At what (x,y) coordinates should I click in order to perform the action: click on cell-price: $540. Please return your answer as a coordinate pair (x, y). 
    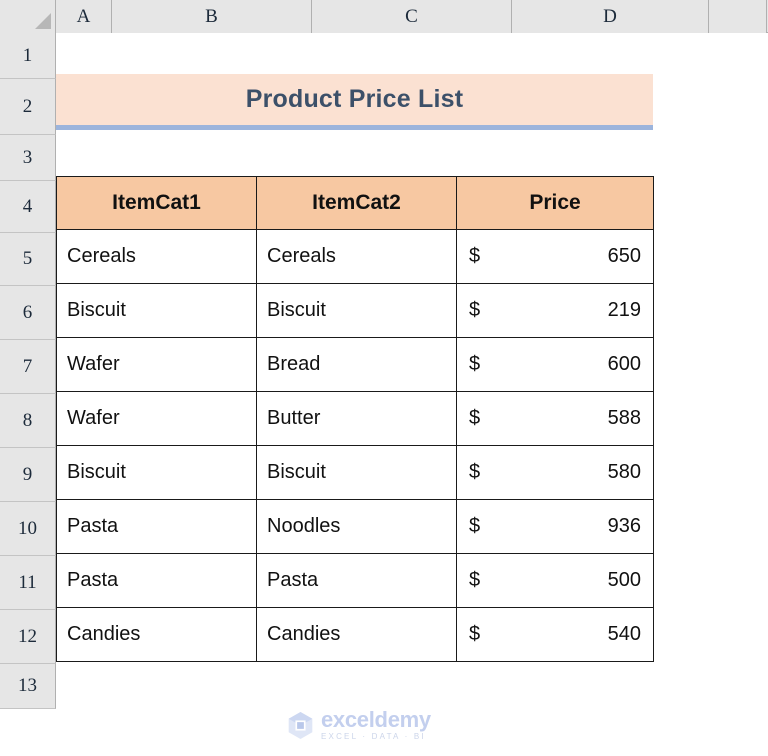
    Looking at the image, I should click on (555, 634).